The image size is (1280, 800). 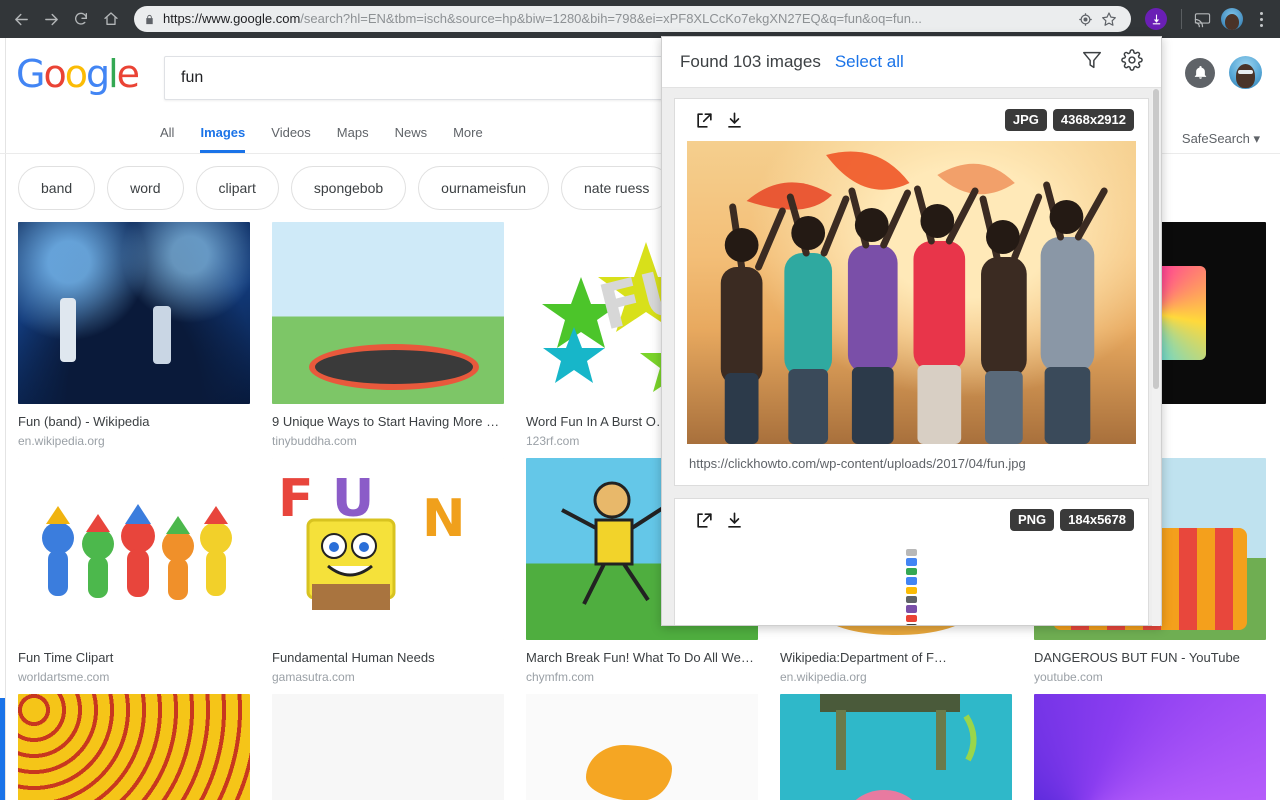 I want to click on popup-scrollbar, so click(x=1156, y=357).